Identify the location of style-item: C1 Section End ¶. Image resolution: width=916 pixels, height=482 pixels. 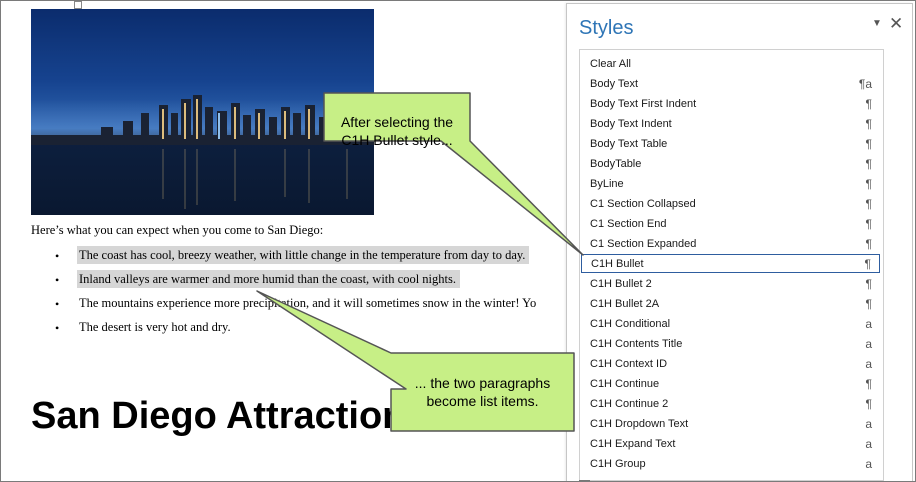
(730, 224).